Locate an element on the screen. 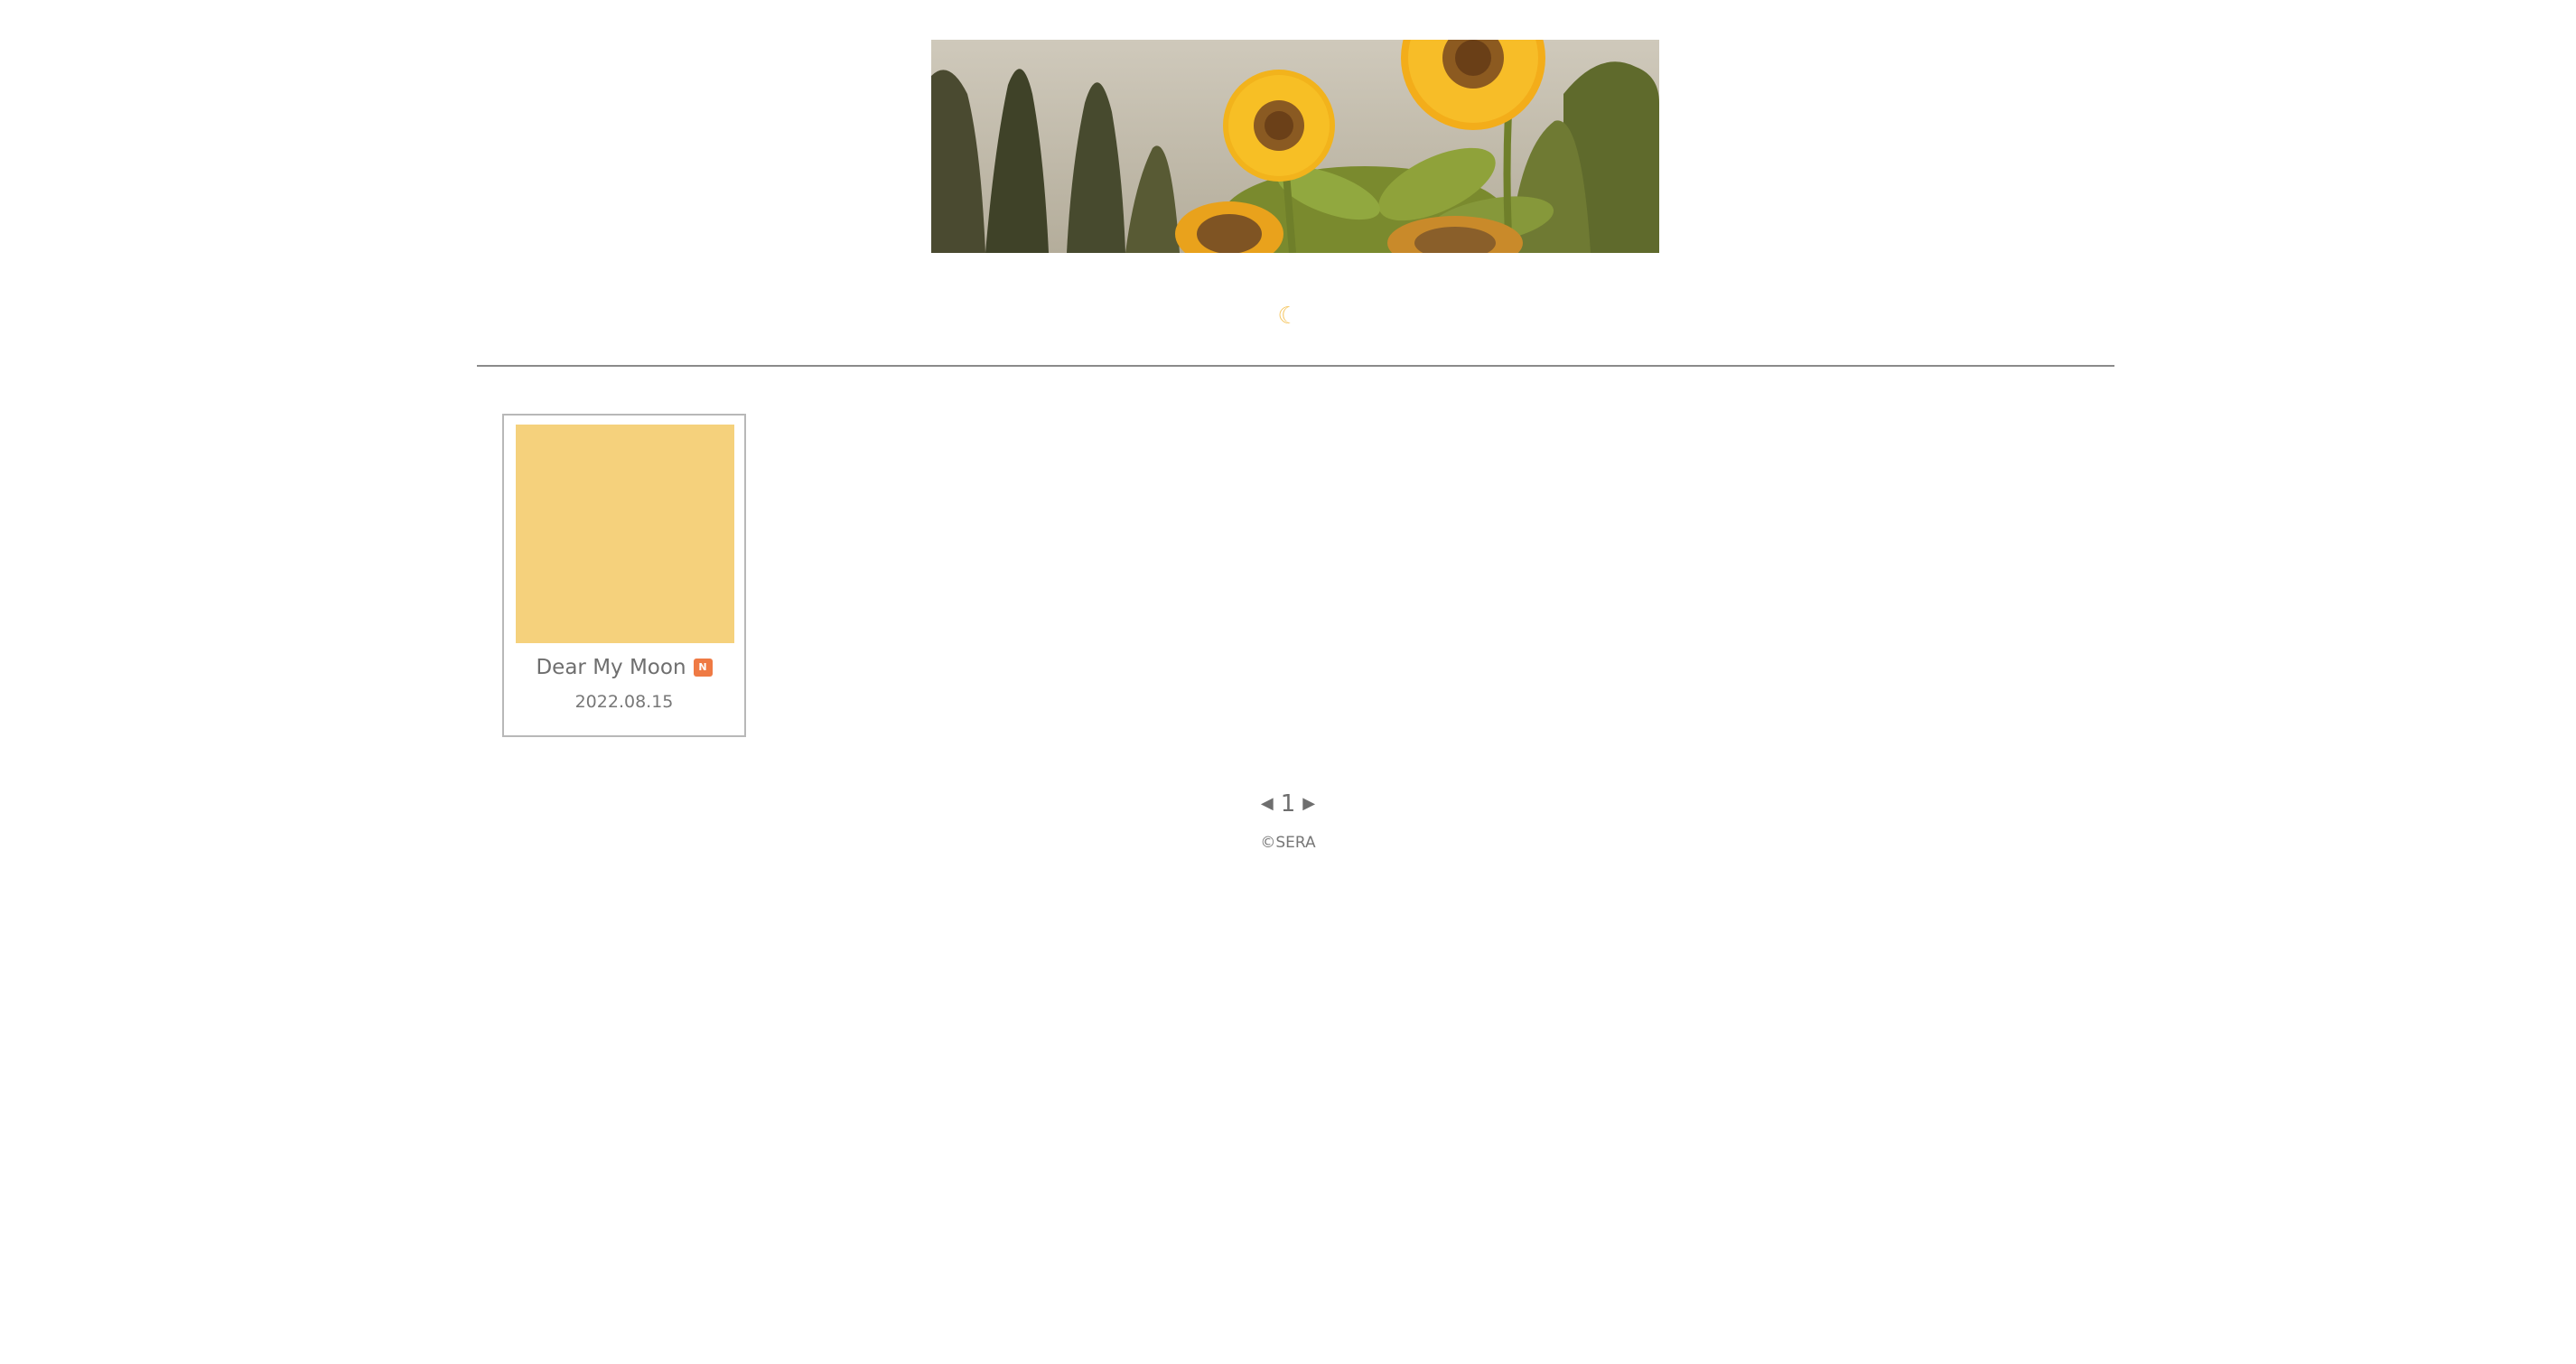 This screenshot has width=2576, height=1364. post-title-row: Dear My Moon N is located at coordinates (624, 667).